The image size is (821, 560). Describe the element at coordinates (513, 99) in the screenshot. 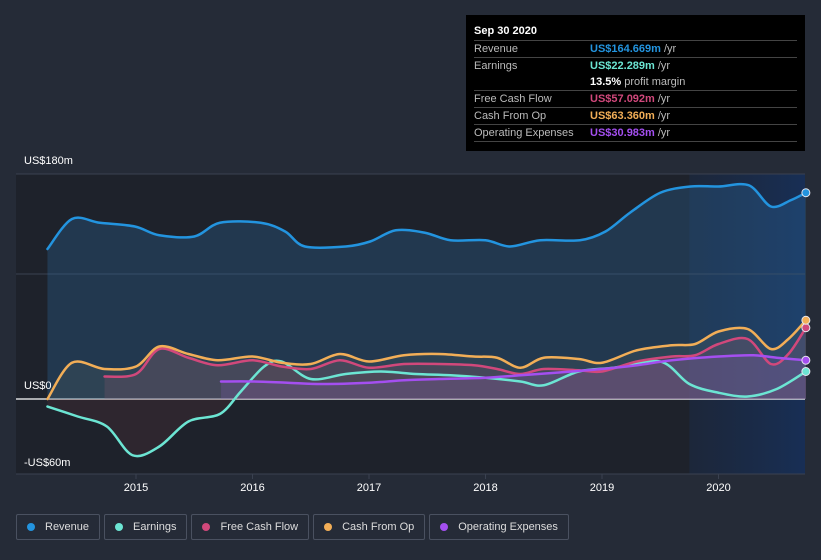

I see `tooltip-row-label: Free Cash Flow` at that location.